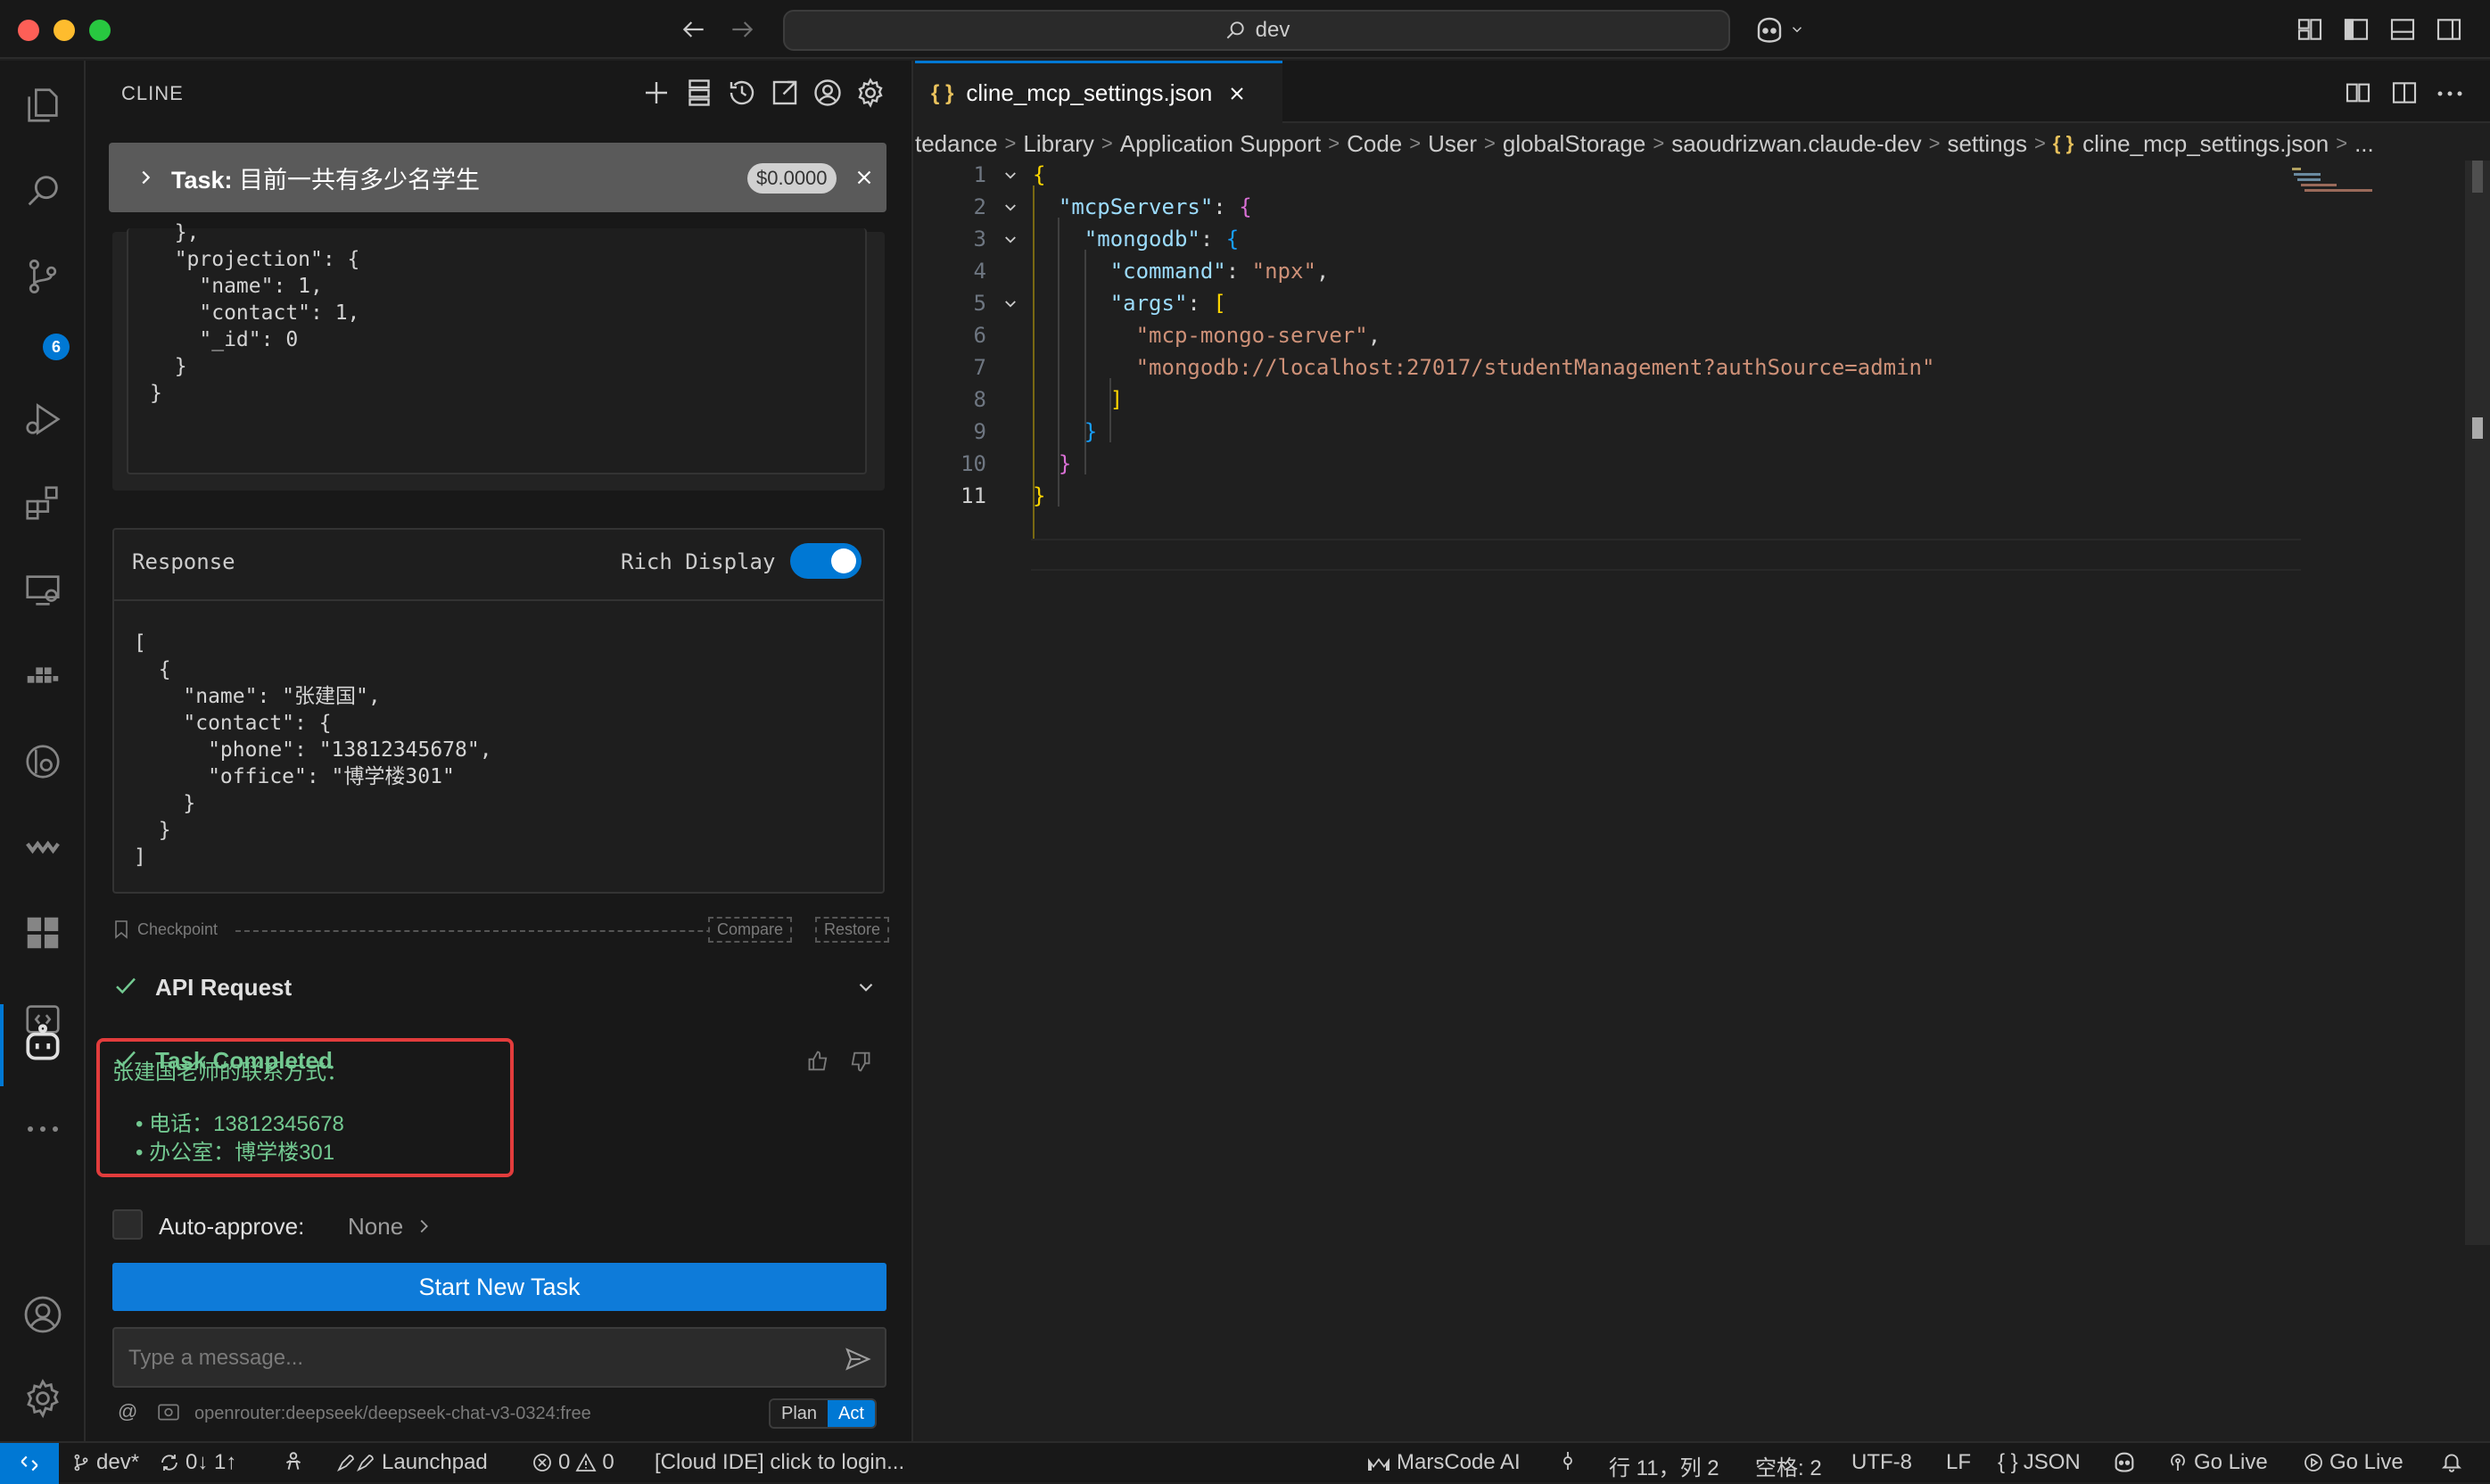 This screenshot has width=2490, height=1484. Describe the element at coordinates (860, 1061) in the screenshot. I see `thumbs-down-icon` at that location.